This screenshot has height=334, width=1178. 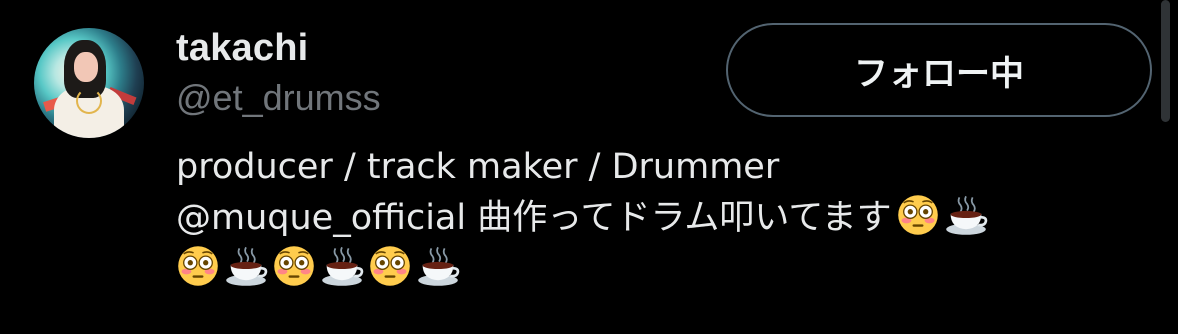 I want to click on user-handle: @et_drumss, so click(x=278, y=98).